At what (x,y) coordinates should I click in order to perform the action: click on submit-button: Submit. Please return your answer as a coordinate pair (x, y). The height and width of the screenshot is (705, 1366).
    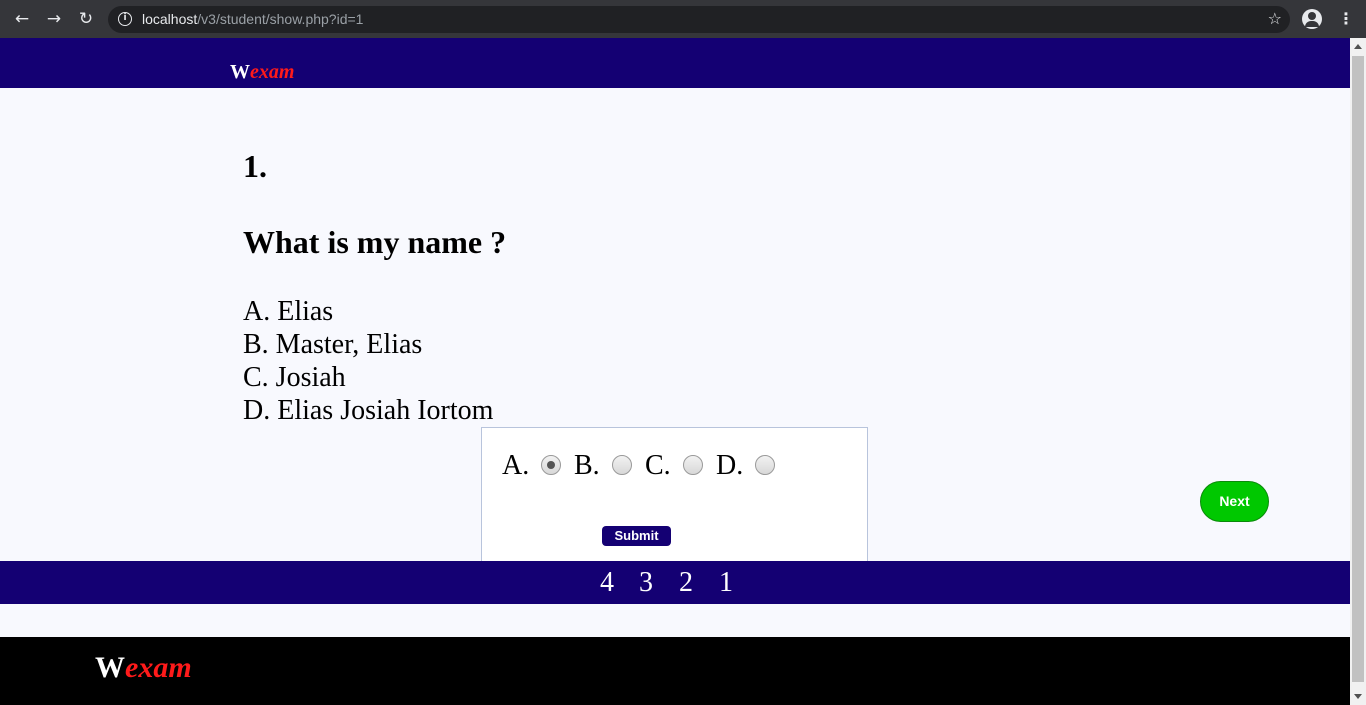
    Looking at the image, I should click on (636, 536).